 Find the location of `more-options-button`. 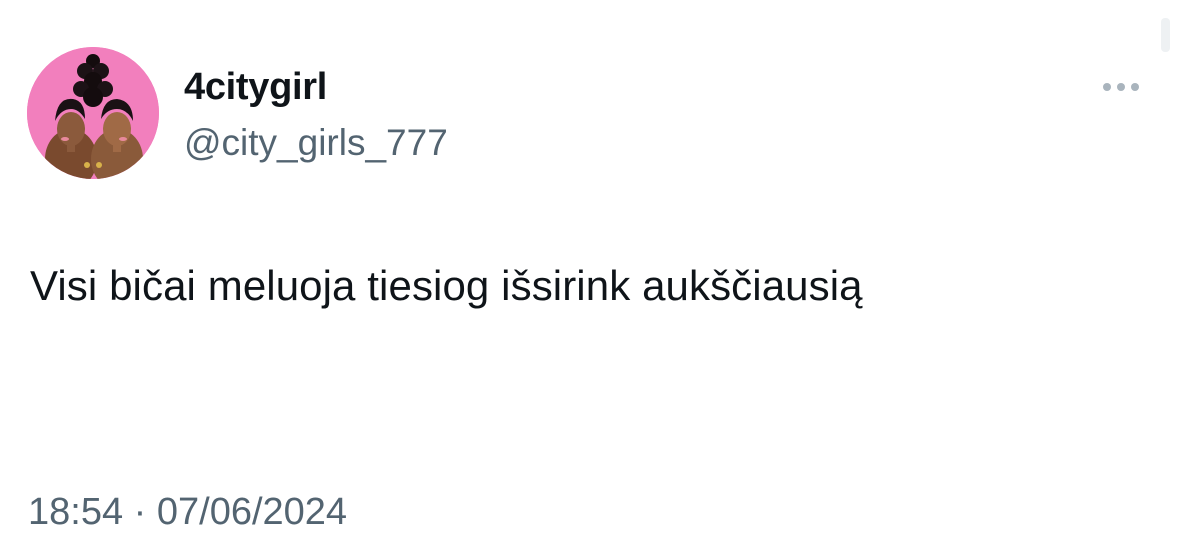

more-options-button is located at coordinates (1123, 87).